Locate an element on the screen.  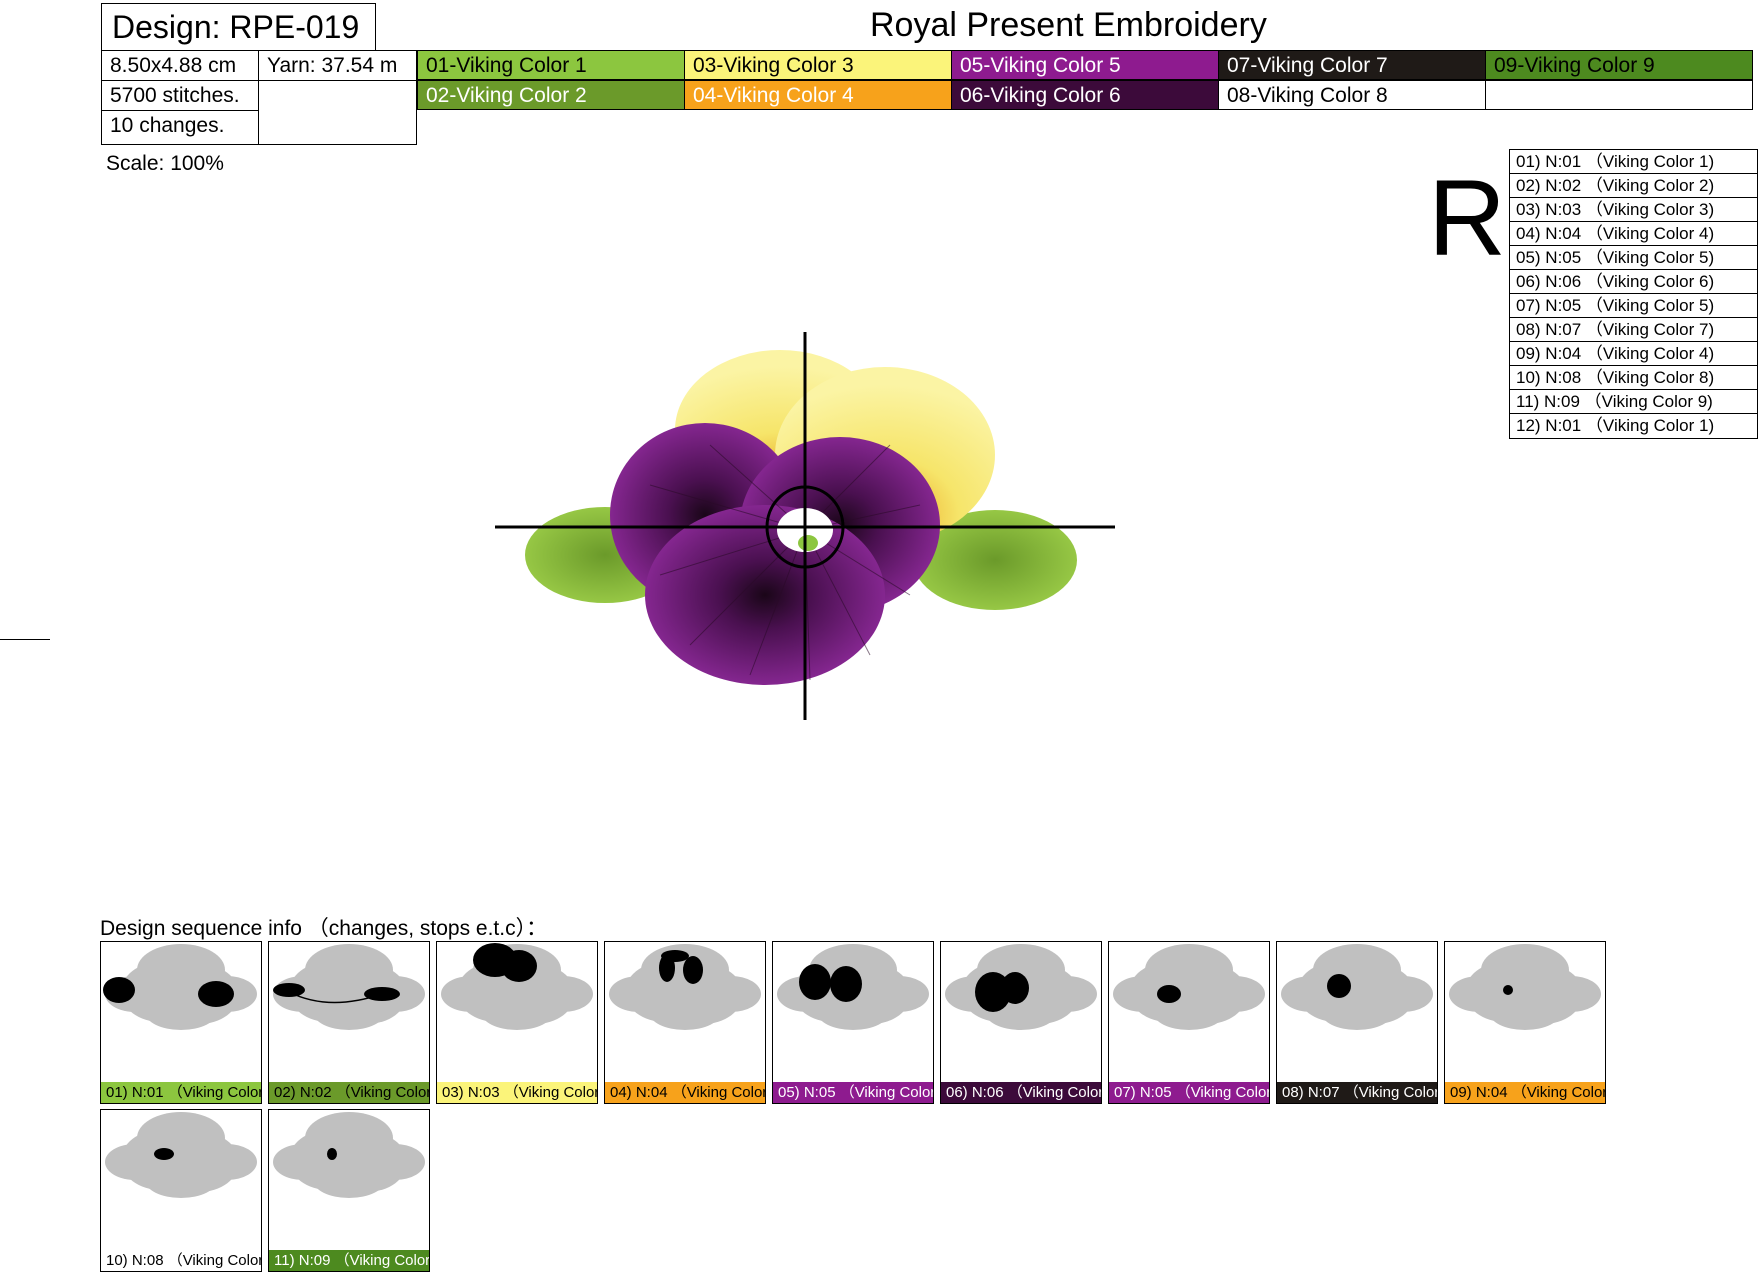
sequence-thumb: 02) N:02 （Viking Color 2) is located at coordinates (349, 1022).